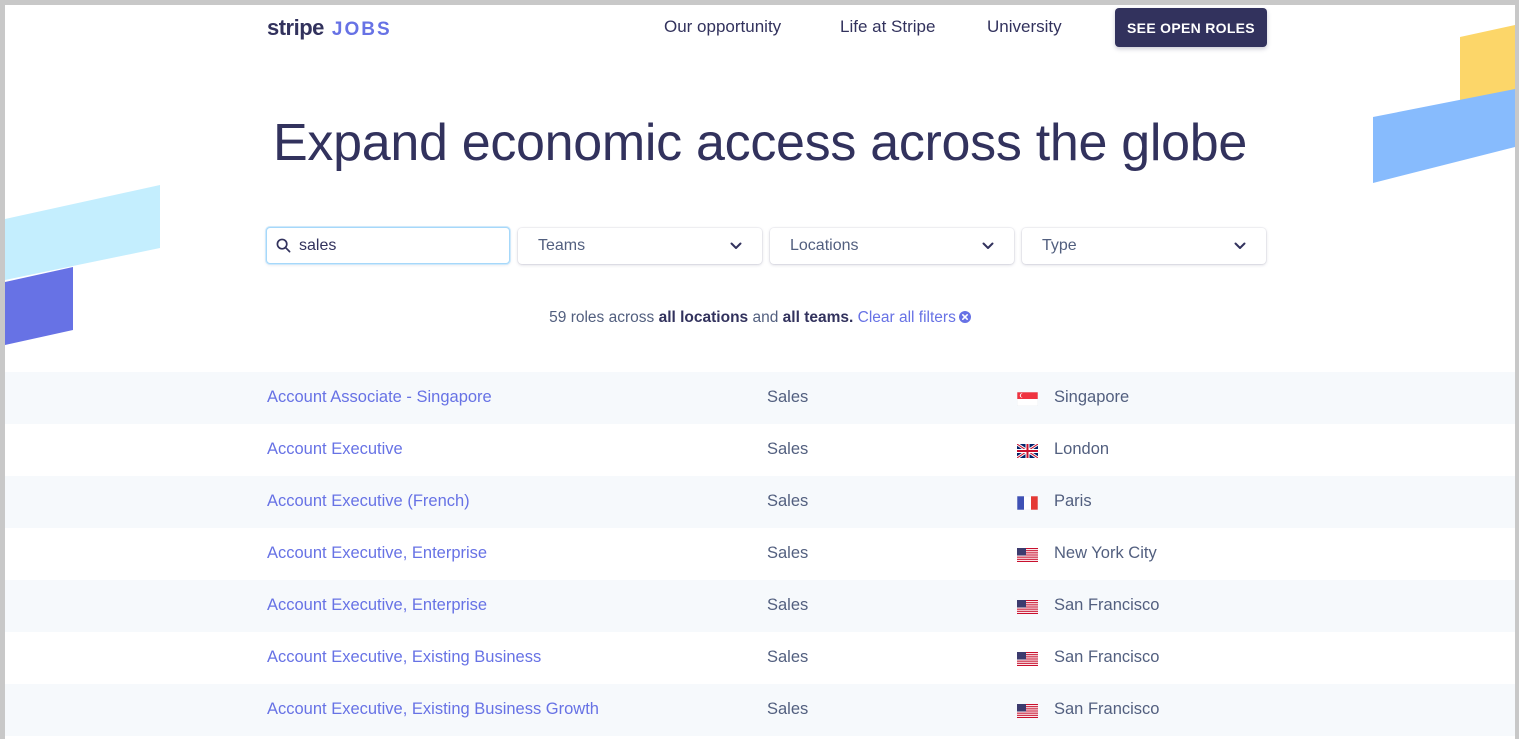  I want to click on search-input, so click(399, 245).